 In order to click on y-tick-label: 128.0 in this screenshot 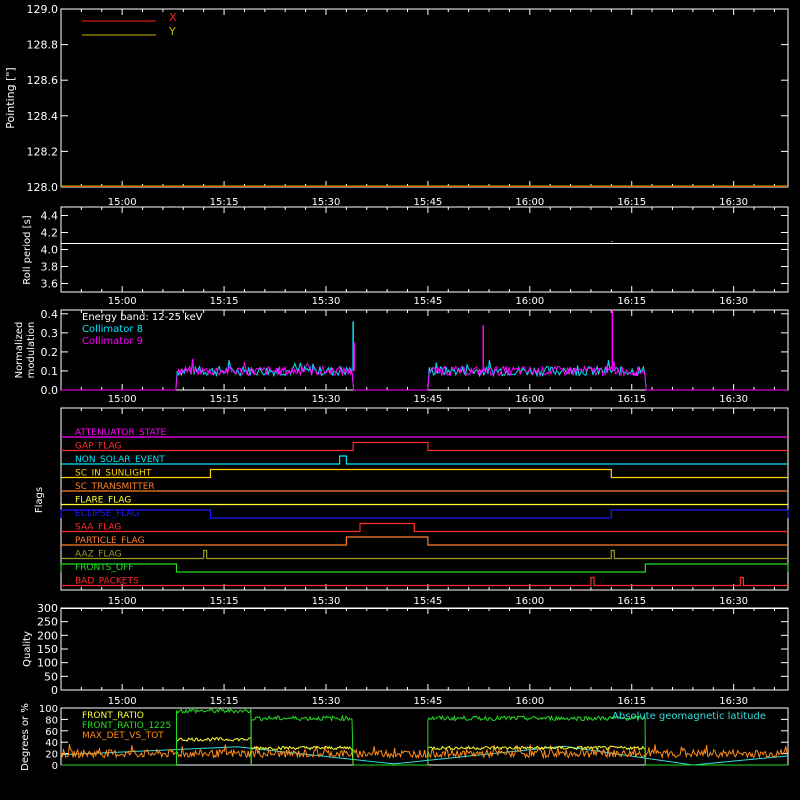, I will do `click(43, 187)`.